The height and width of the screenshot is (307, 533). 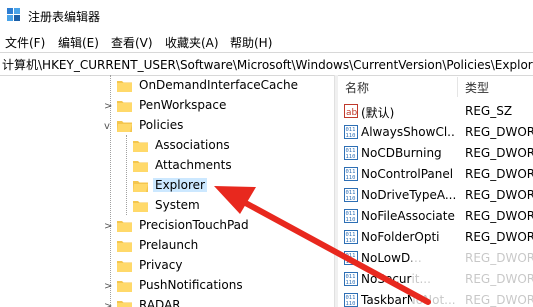 I want to click on expander-pushnotifications: >, so click(x=108, y=286).